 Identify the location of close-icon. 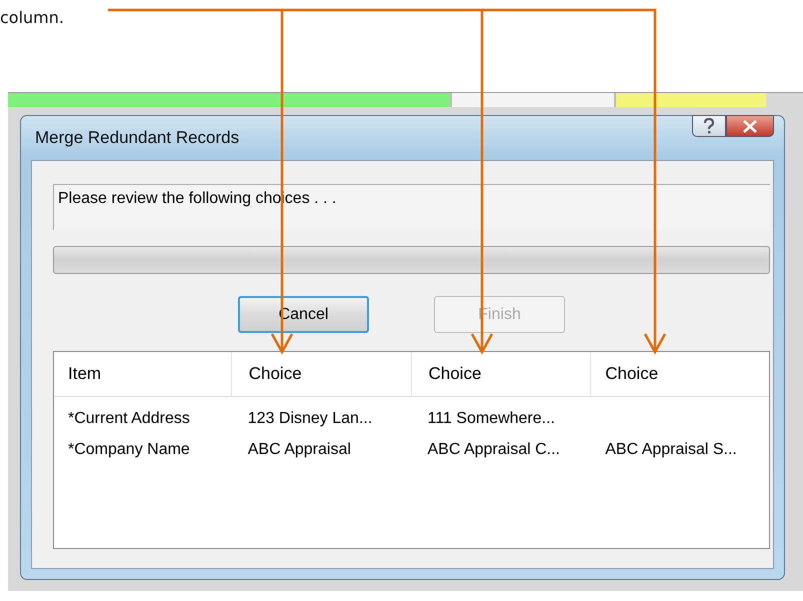
(750, 126).